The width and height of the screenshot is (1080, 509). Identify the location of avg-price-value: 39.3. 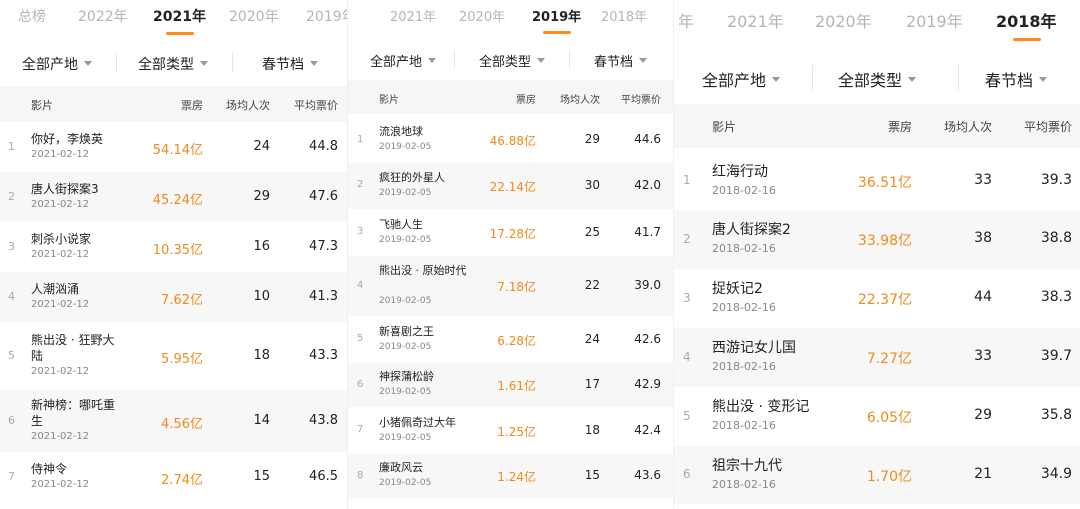
(1056, 180).